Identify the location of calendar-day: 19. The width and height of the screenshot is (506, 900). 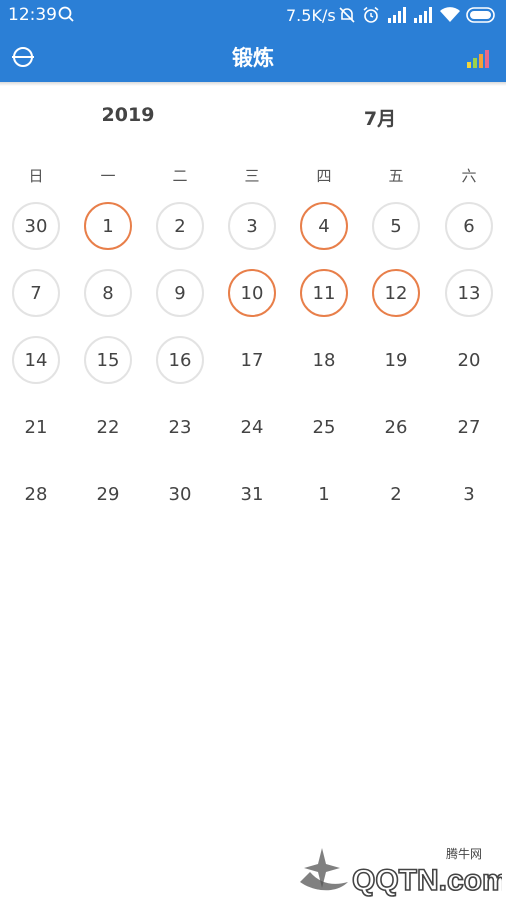
(396, 360).